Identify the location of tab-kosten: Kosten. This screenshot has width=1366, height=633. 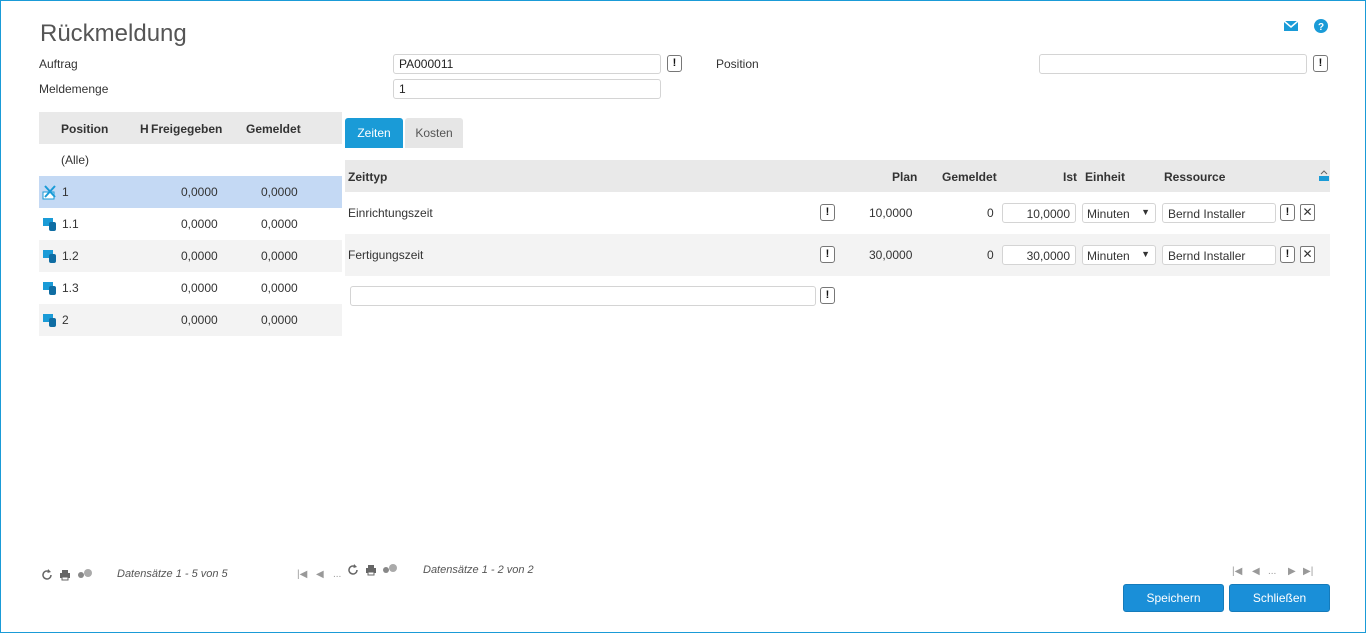
(434, 133).